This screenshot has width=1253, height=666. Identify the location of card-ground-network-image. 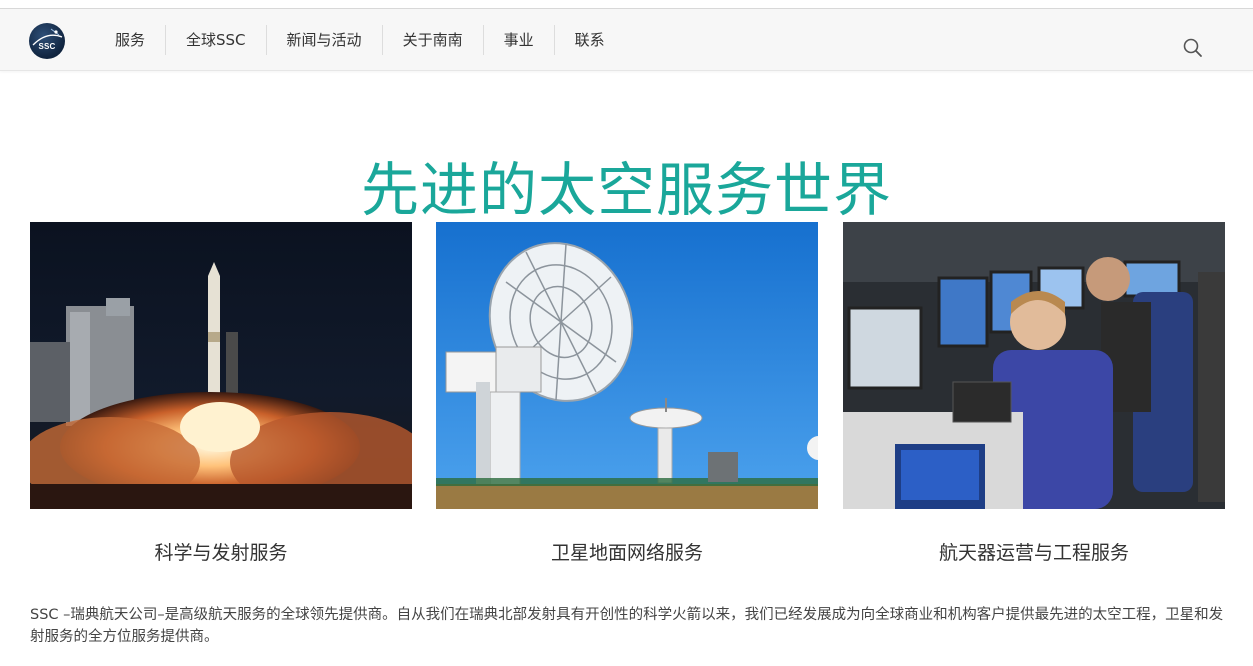
(627, 365).